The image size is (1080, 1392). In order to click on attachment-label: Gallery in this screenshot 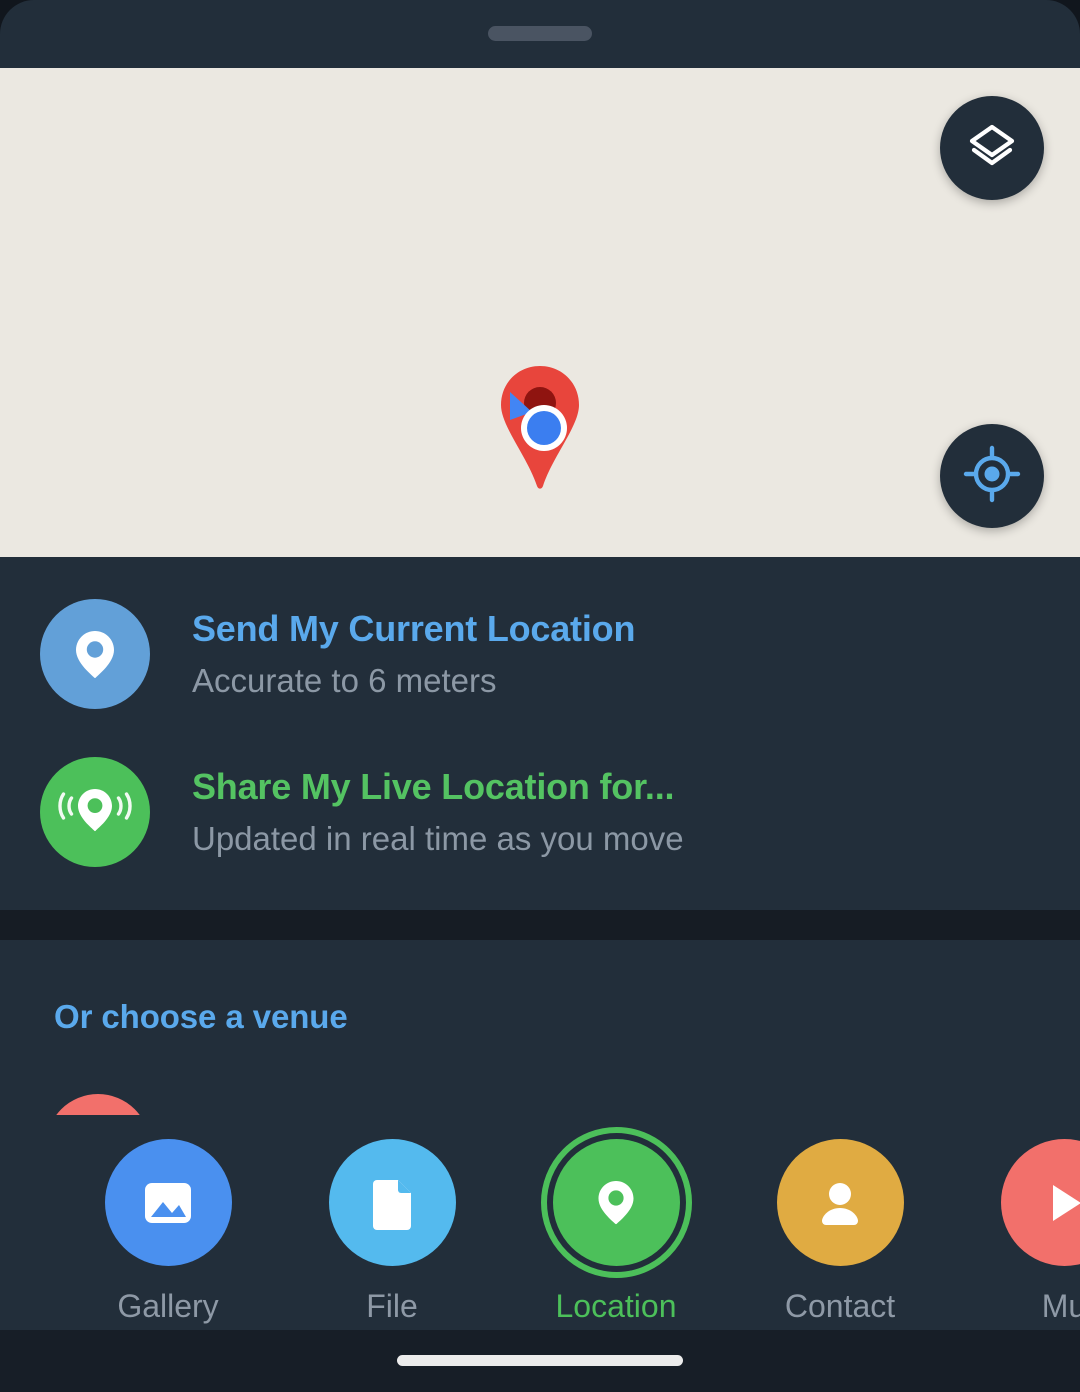, I will do `click(168, 1306)`.